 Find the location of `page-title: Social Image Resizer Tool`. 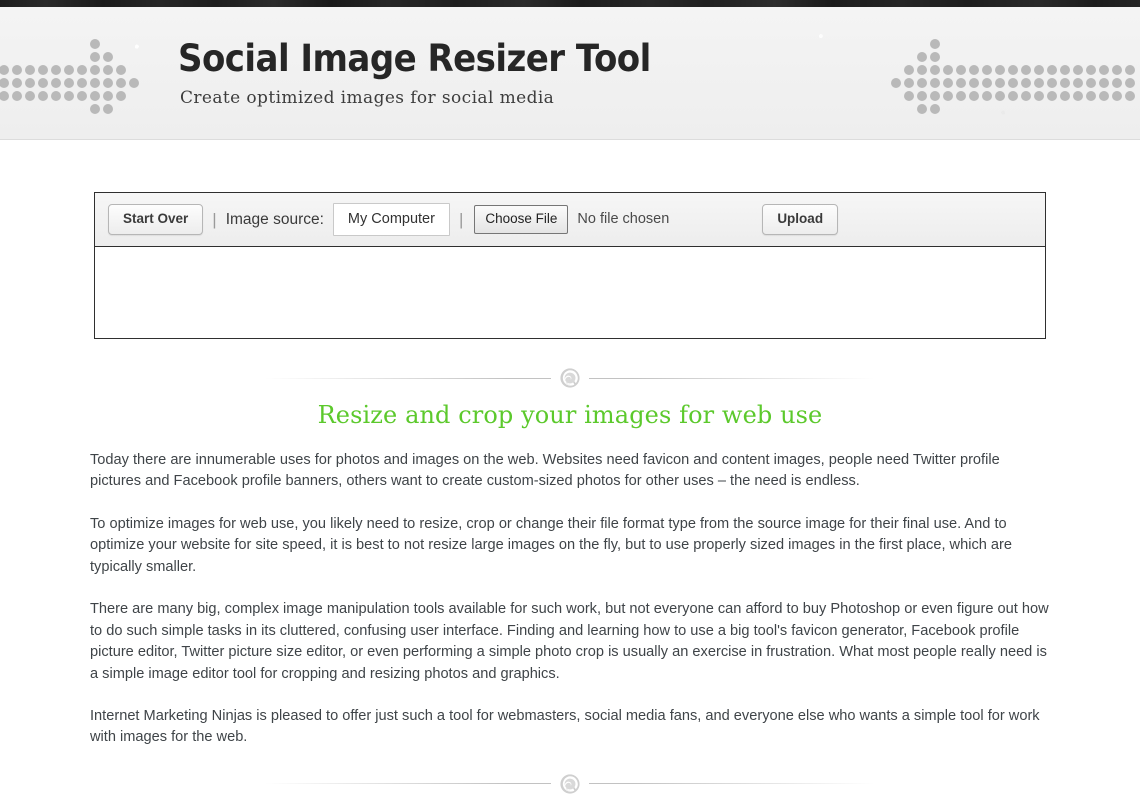

page-title: Social Image Resizer Tool is located at coordinates (414, 58).